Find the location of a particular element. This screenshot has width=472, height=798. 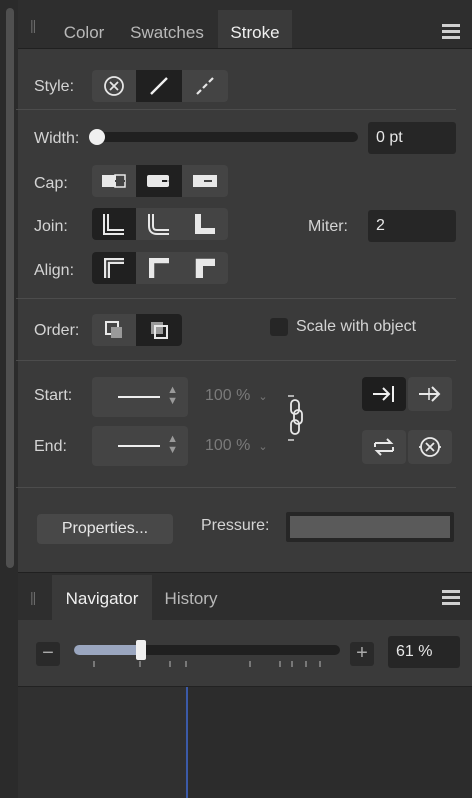

join-round-button is located at coordinates (159, 224).